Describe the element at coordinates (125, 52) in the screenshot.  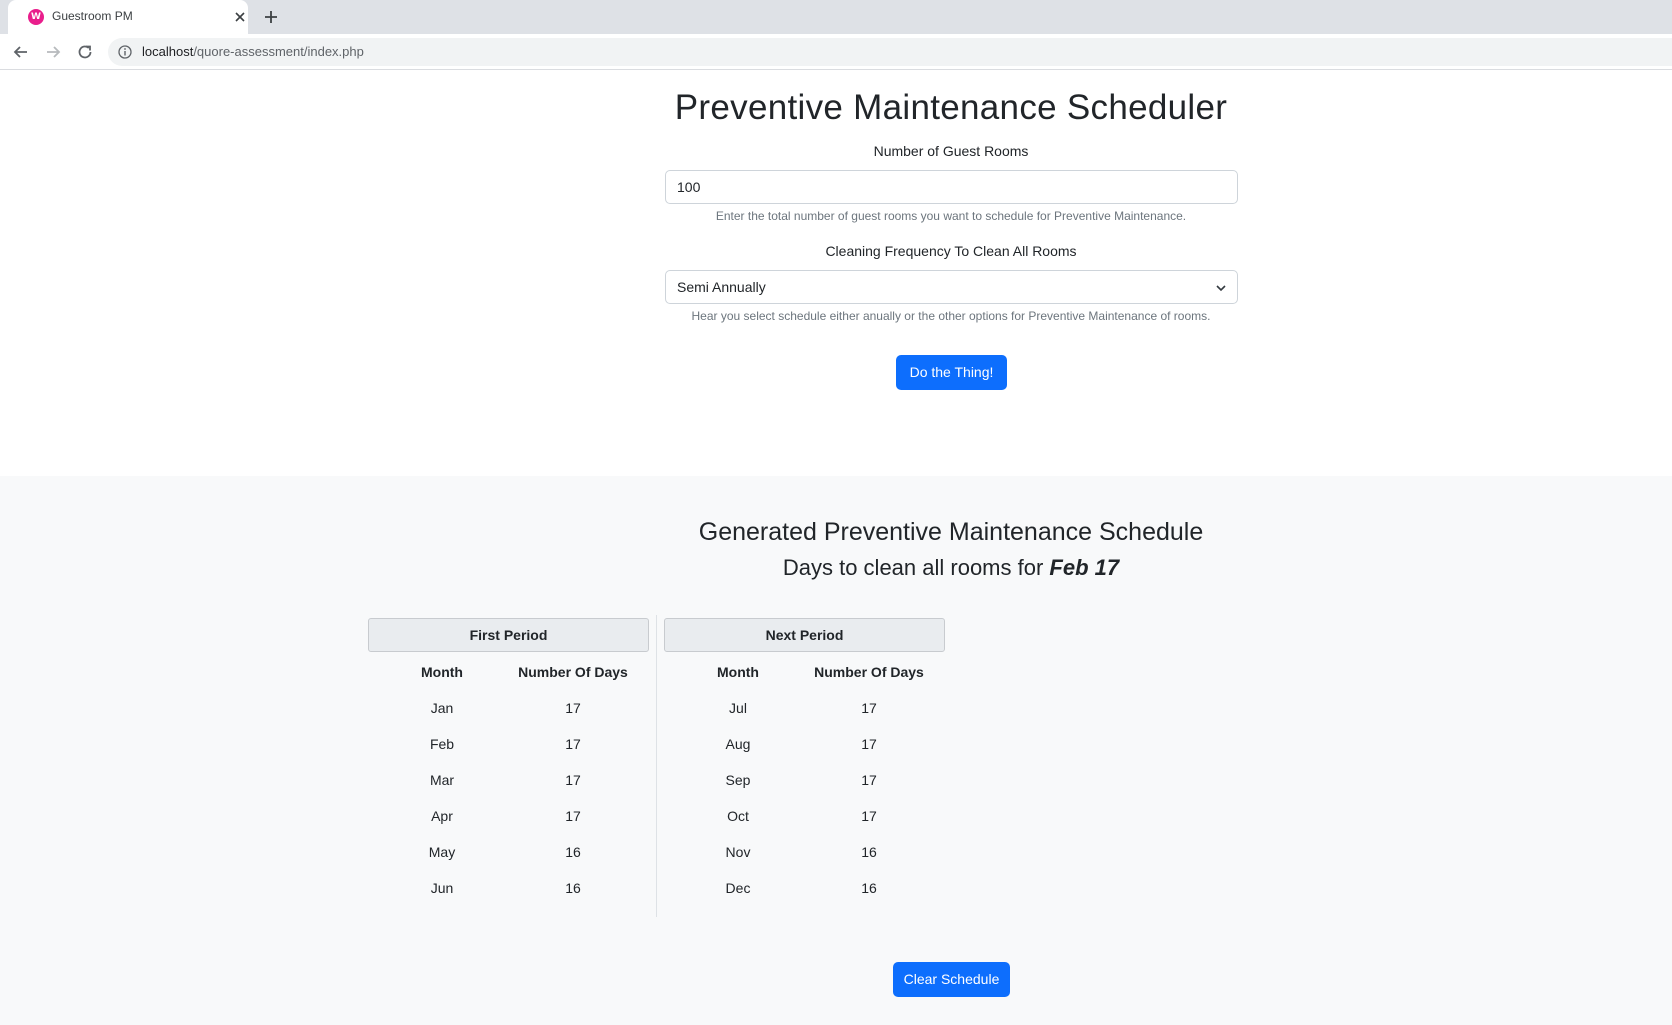
I see `info-icon` at that location.